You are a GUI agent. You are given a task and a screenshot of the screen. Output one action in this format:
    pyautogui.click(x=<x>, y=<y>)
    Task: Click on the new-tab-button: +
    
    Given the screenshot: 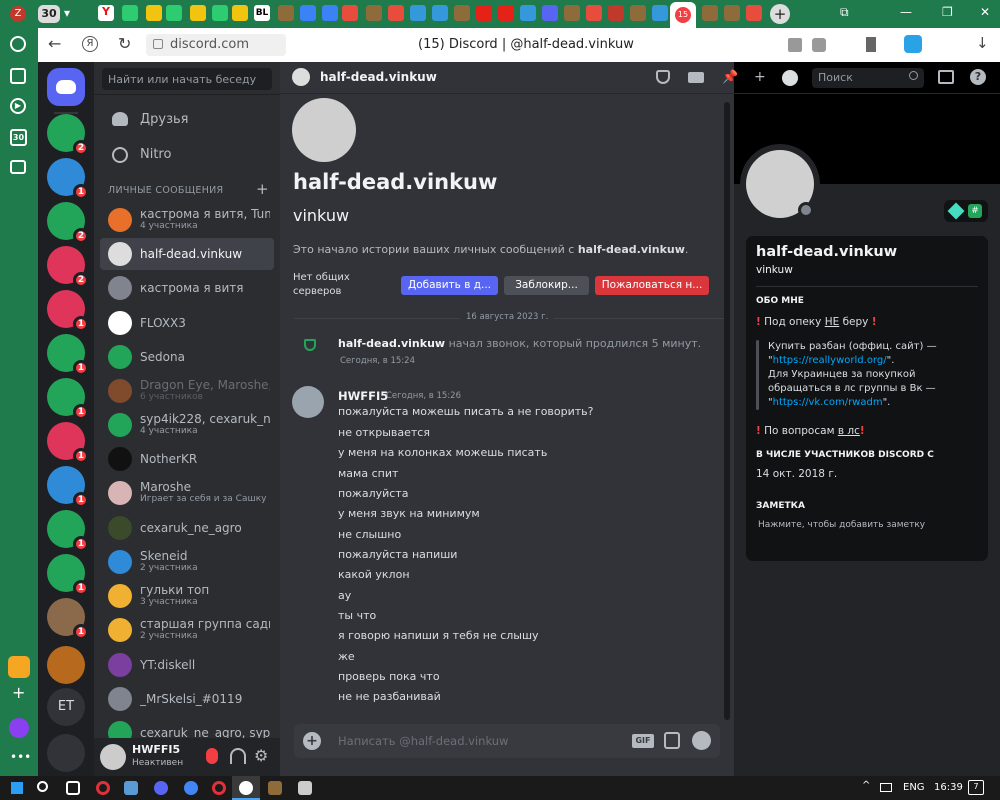 What is the action you would take?
    pyautogui.click(x=780, y=14)
    